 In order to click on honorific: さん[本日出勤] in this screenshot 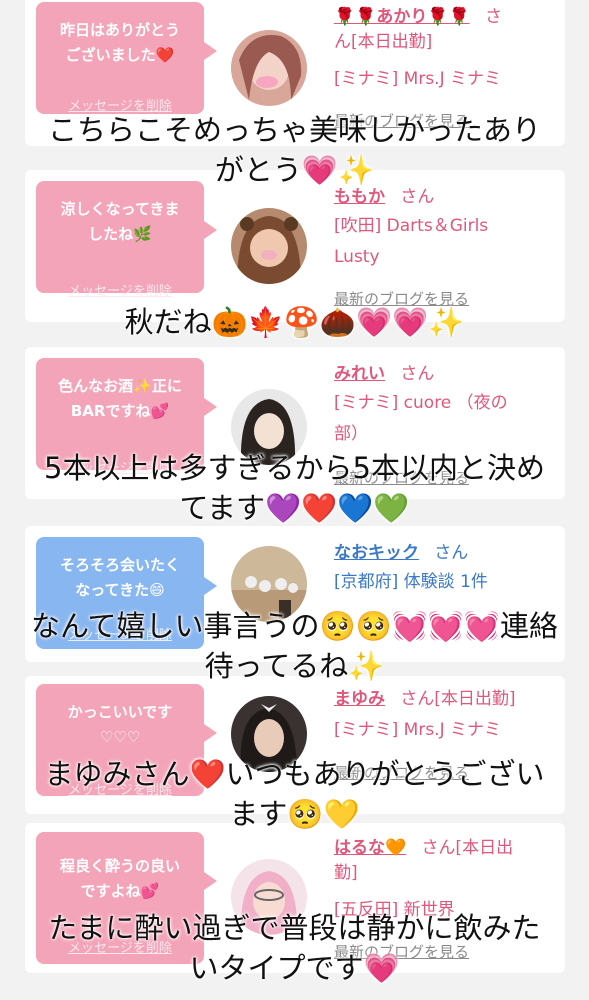, I will do `click(458, 699)`.